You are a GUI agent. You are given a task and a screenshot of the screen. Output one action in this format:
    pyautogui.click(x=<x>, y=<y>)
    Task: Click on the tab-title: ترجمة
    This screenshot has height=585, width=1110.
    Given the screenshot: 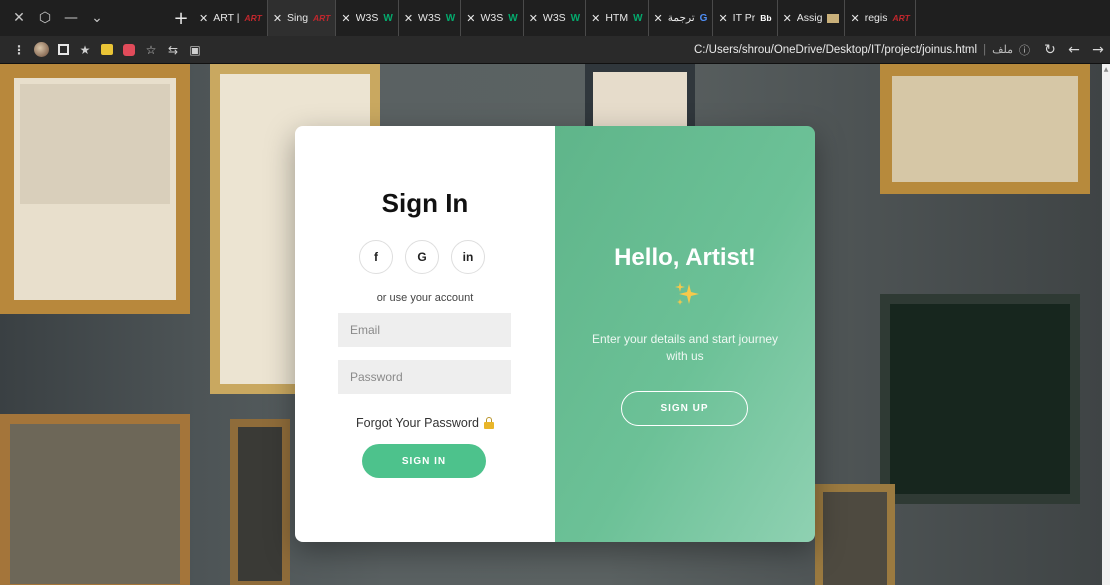 What is the action you would take?
    pyautogui.click(x=681, y=18)
    